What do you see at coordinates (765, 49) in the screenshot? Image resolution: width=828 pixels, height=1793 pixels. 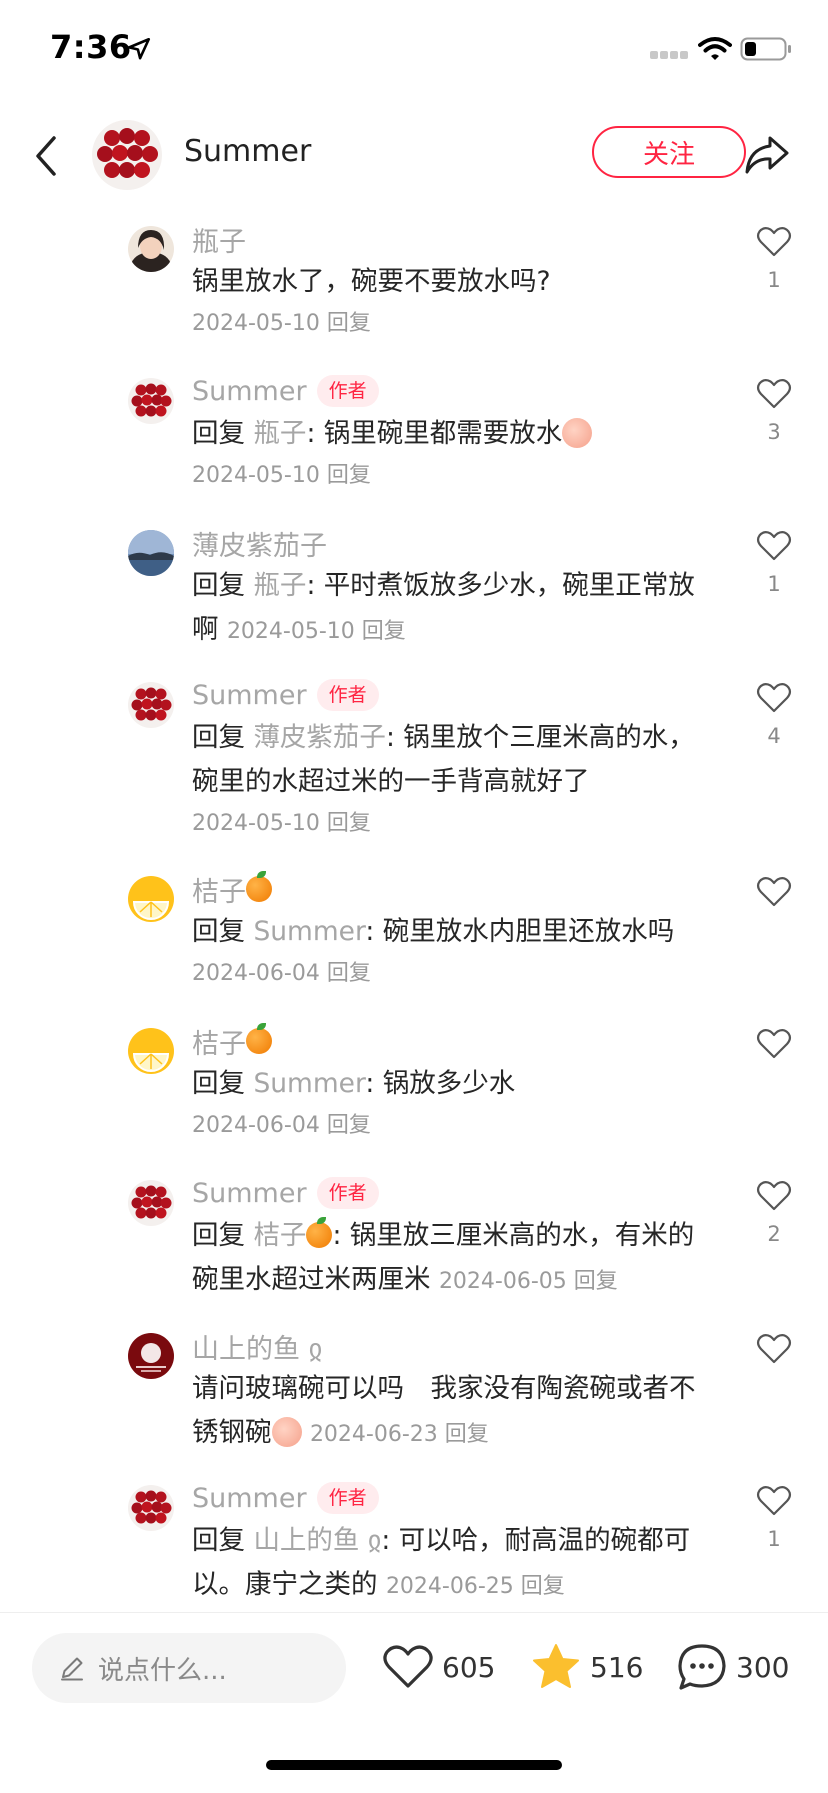 I see `battery-icon` at bounding box center [765, 49].